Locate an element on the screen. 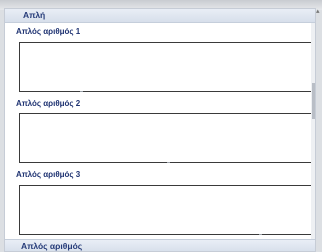  scrollbar-thumb is located at coordinates (313, 101).